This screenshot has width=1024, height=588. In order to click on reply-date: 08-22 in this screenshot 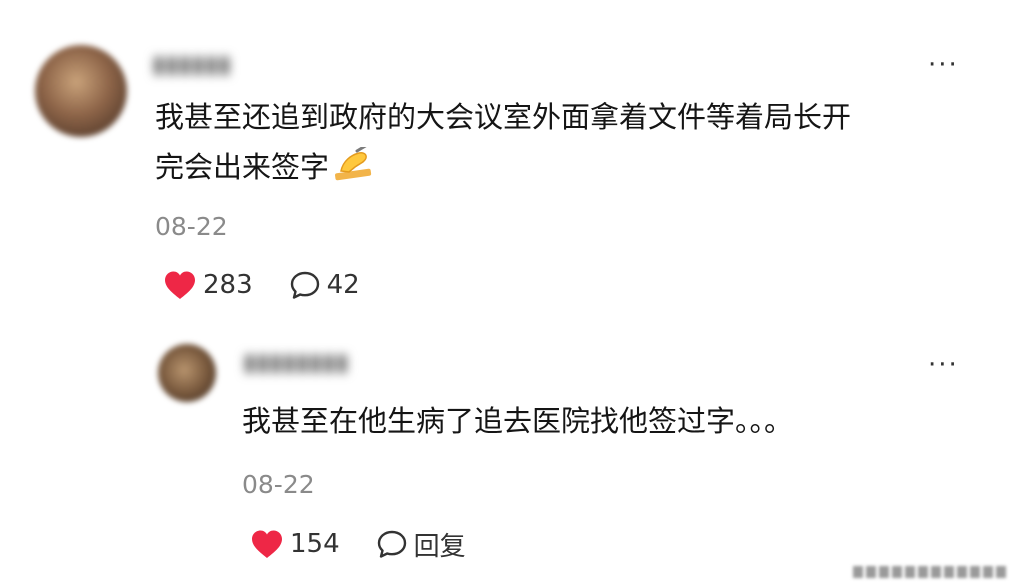, I will do `click(278, 484)`.